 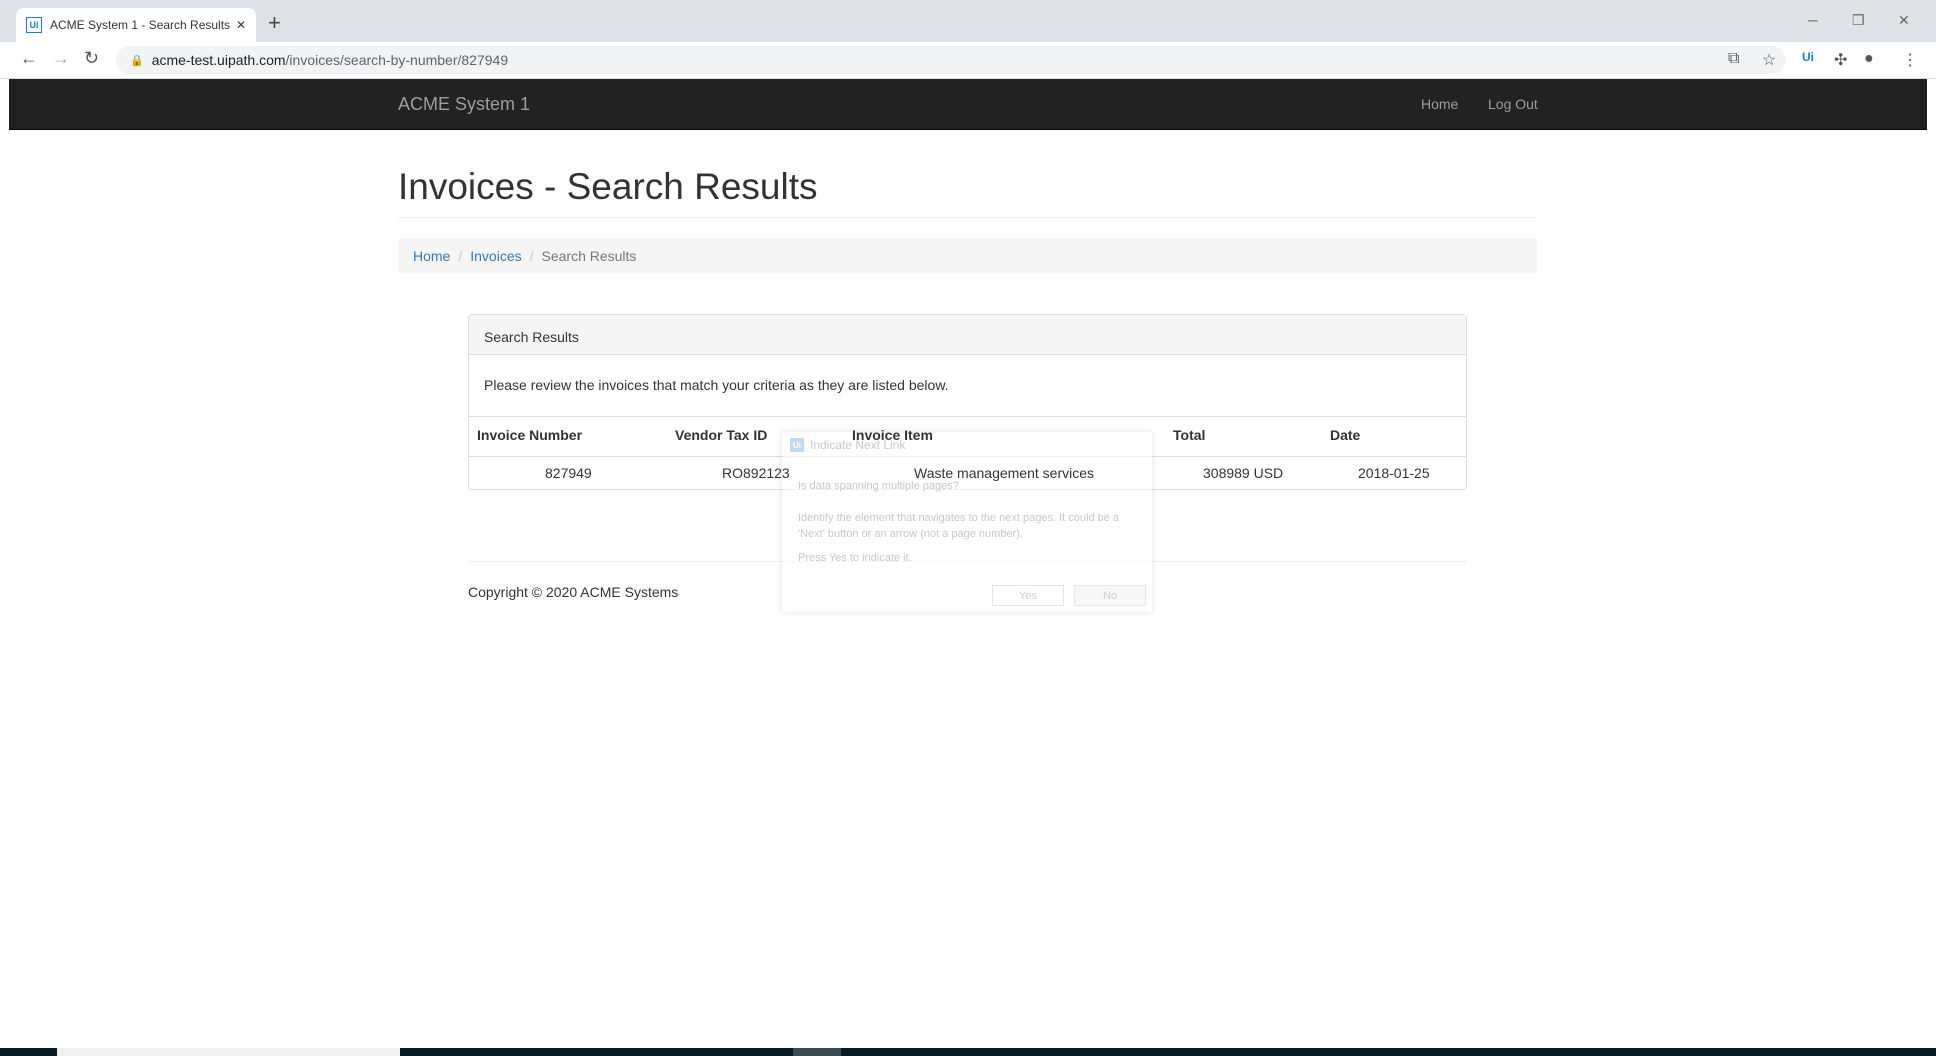 I want to click on panel-heading: Search Results, so click(x=967, y=335).